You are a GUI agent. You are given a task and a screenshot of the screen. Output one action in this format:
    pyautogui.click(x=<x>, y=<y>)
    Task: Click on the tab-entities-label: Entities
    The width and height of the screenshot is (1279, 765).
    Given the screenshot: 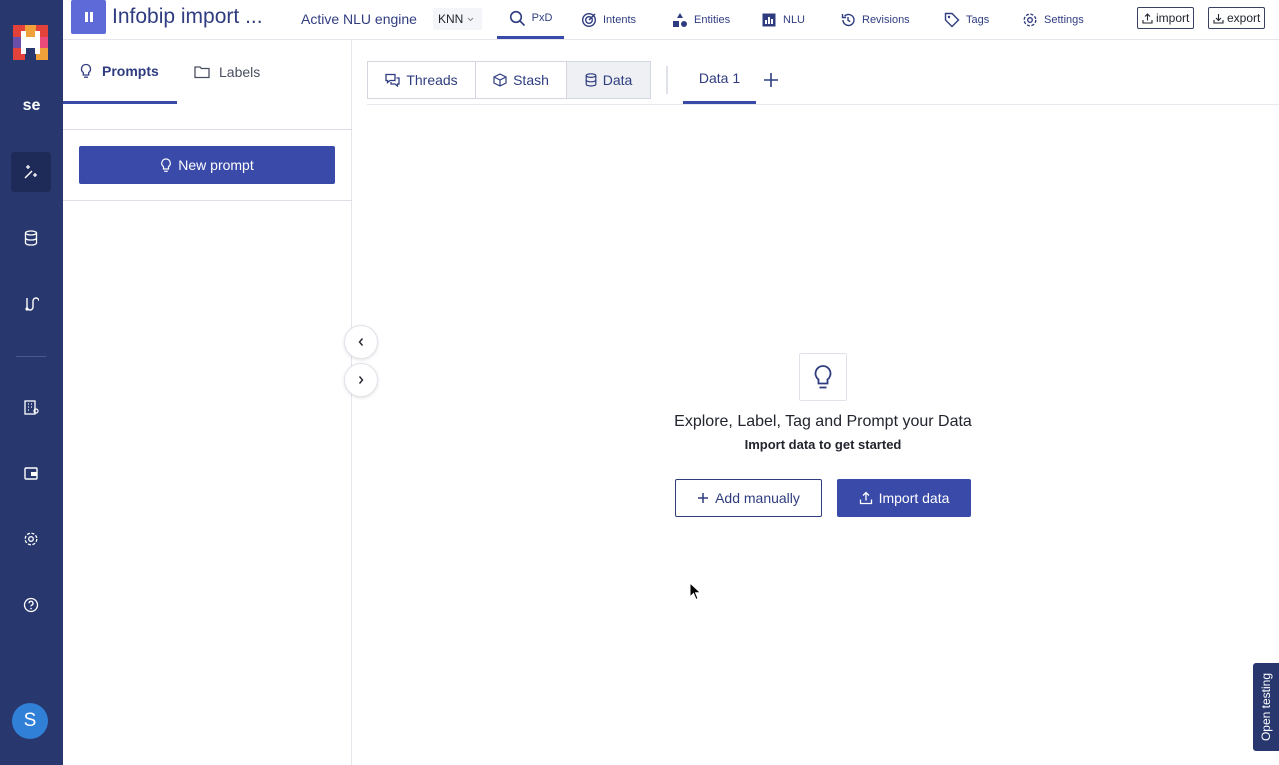 What is the action you would take?
    pyautogui.click(x=712, y=19)
    